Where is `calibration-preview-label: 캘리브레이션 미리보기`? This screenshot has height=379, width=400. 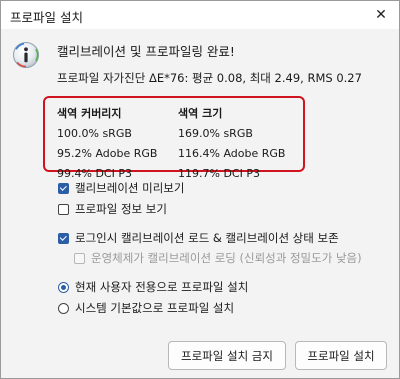
calibration-preview-label: 캘리브레이션 미리보기 is located at coordinates (130, 188).